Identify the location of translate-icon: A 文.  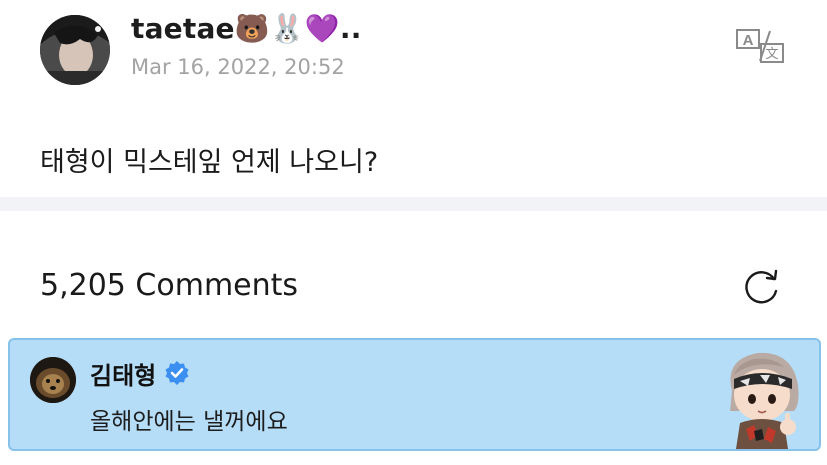
(760, 46).